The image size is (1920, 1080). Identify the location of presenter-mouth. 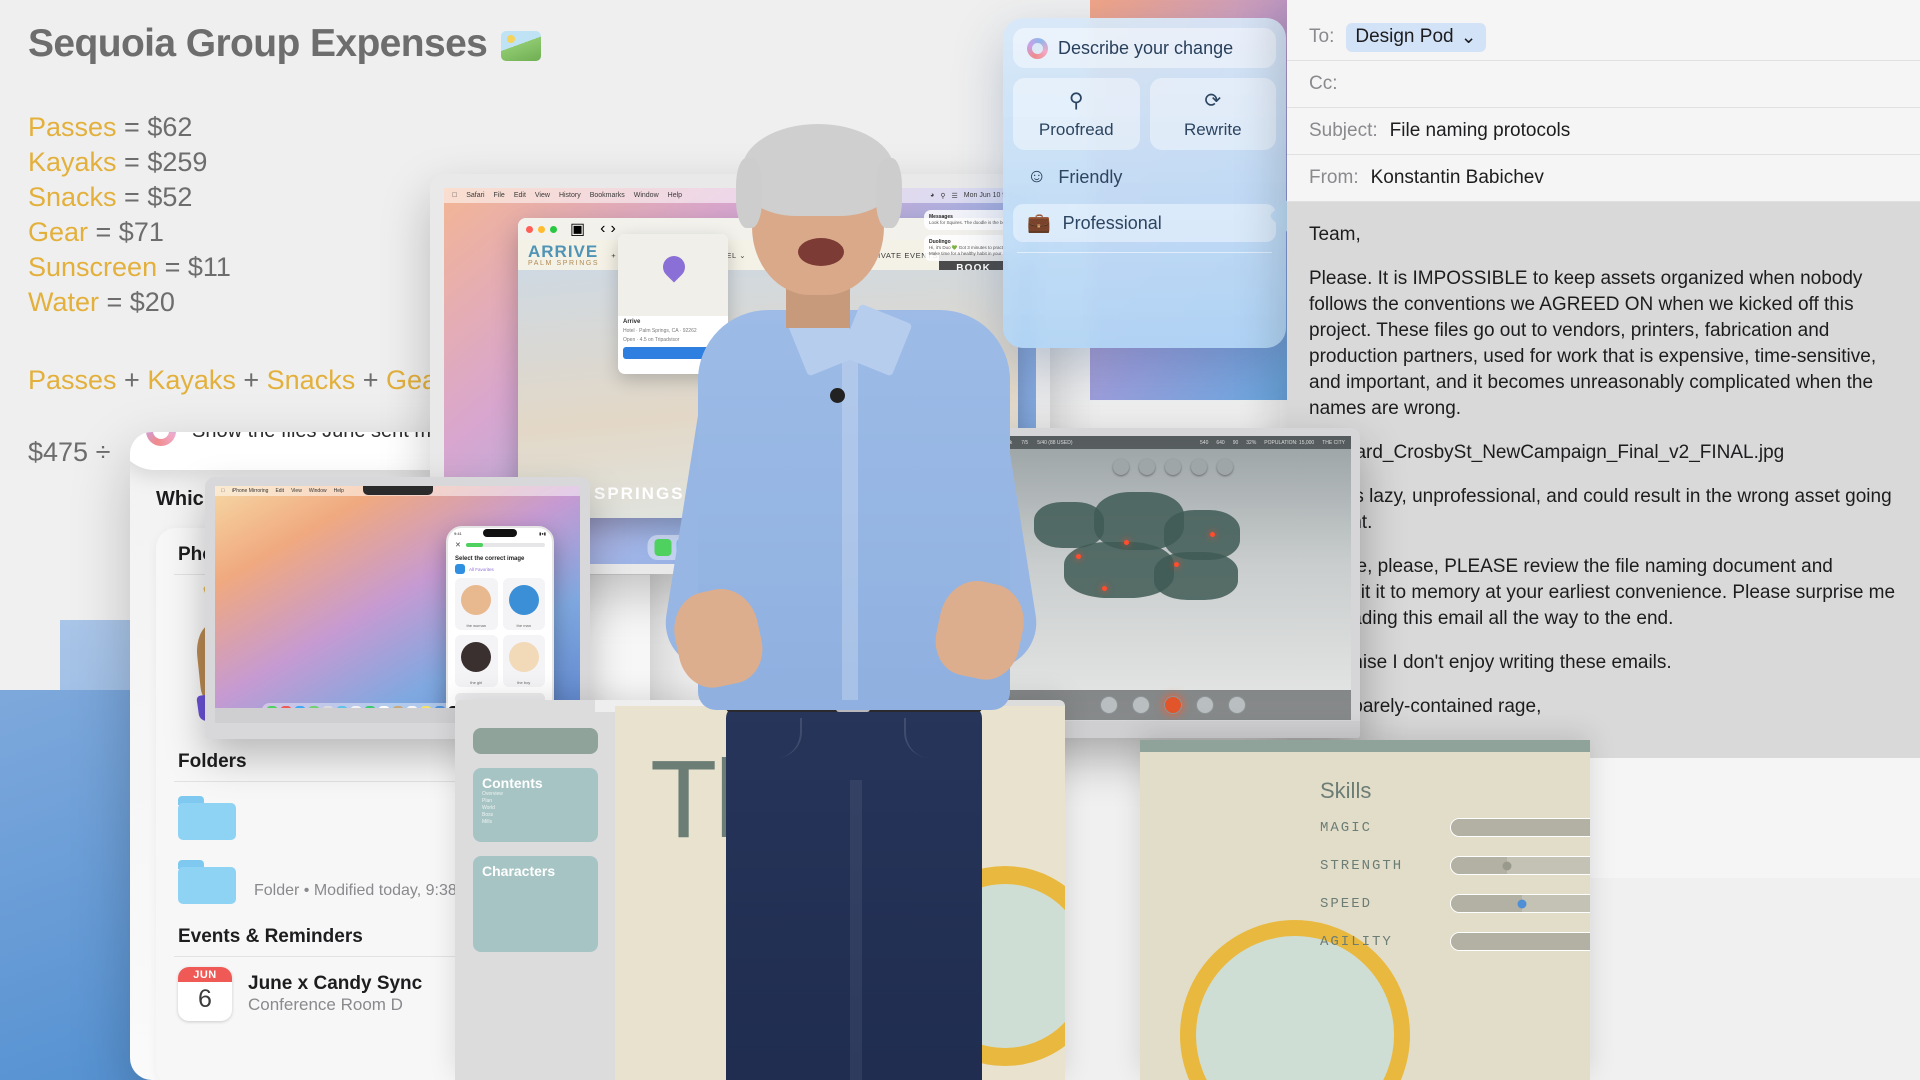
(821, 252).